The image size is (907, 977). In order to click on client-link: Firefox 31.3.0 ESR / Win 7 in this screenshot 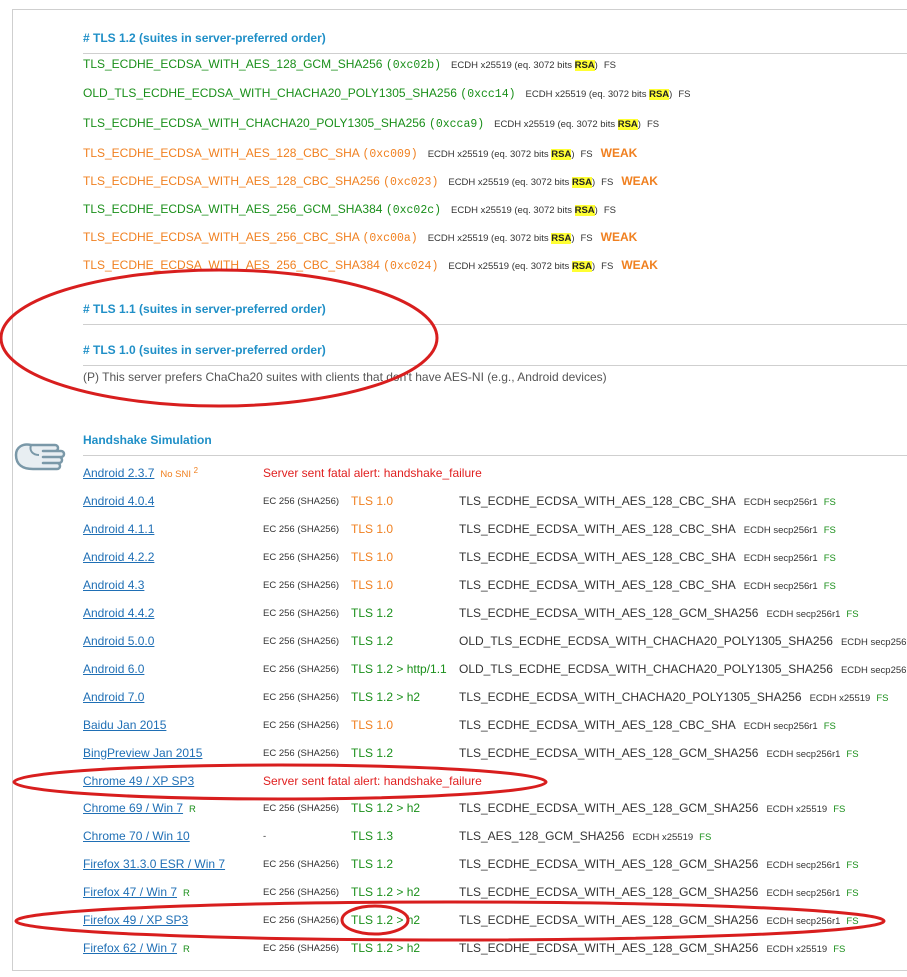, I will do `click(154, 864)`.